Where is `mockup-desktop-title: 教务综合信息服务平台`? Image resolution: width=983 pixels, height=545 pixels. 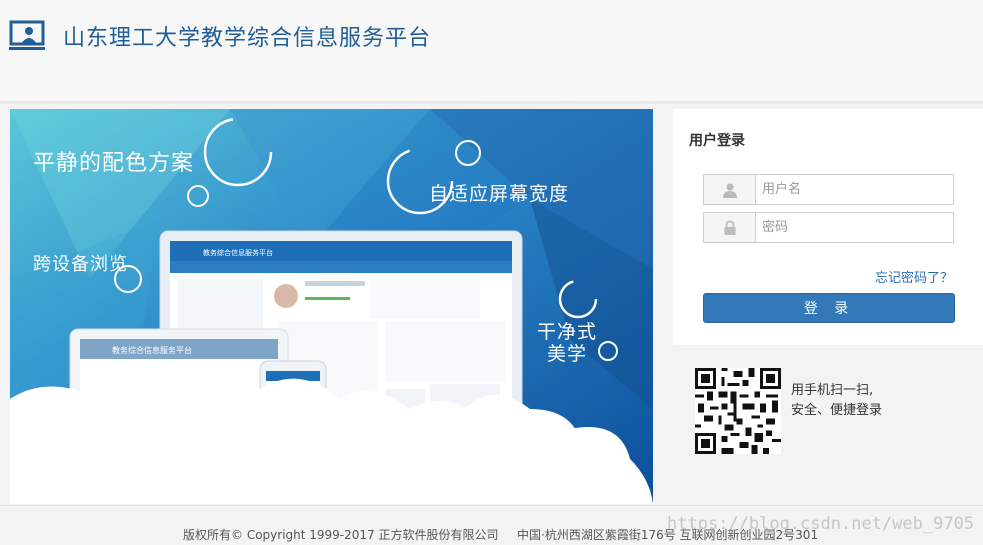 mockup-desktop-title: 教务综合信息服务平台 is located at coordinates (238, 252).